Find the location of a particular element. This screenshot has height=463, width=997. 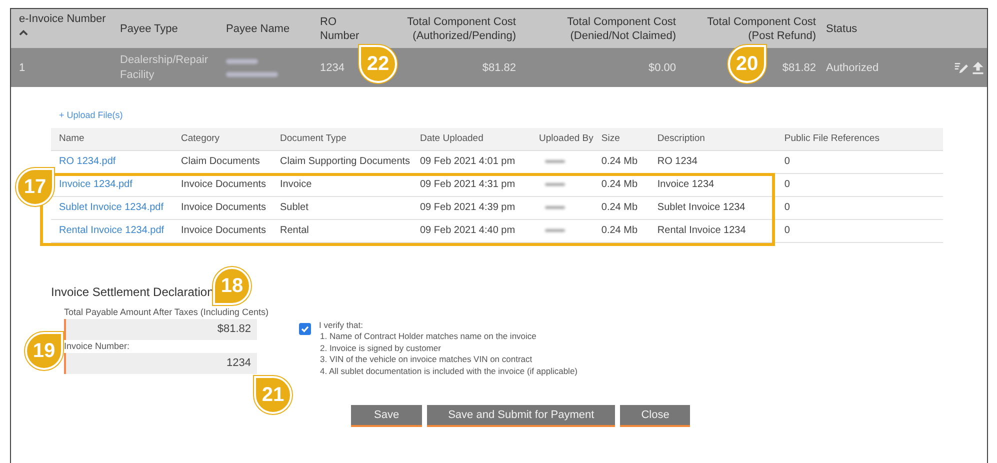

column-header: Uploaded By is located at coordinates (566, 138).